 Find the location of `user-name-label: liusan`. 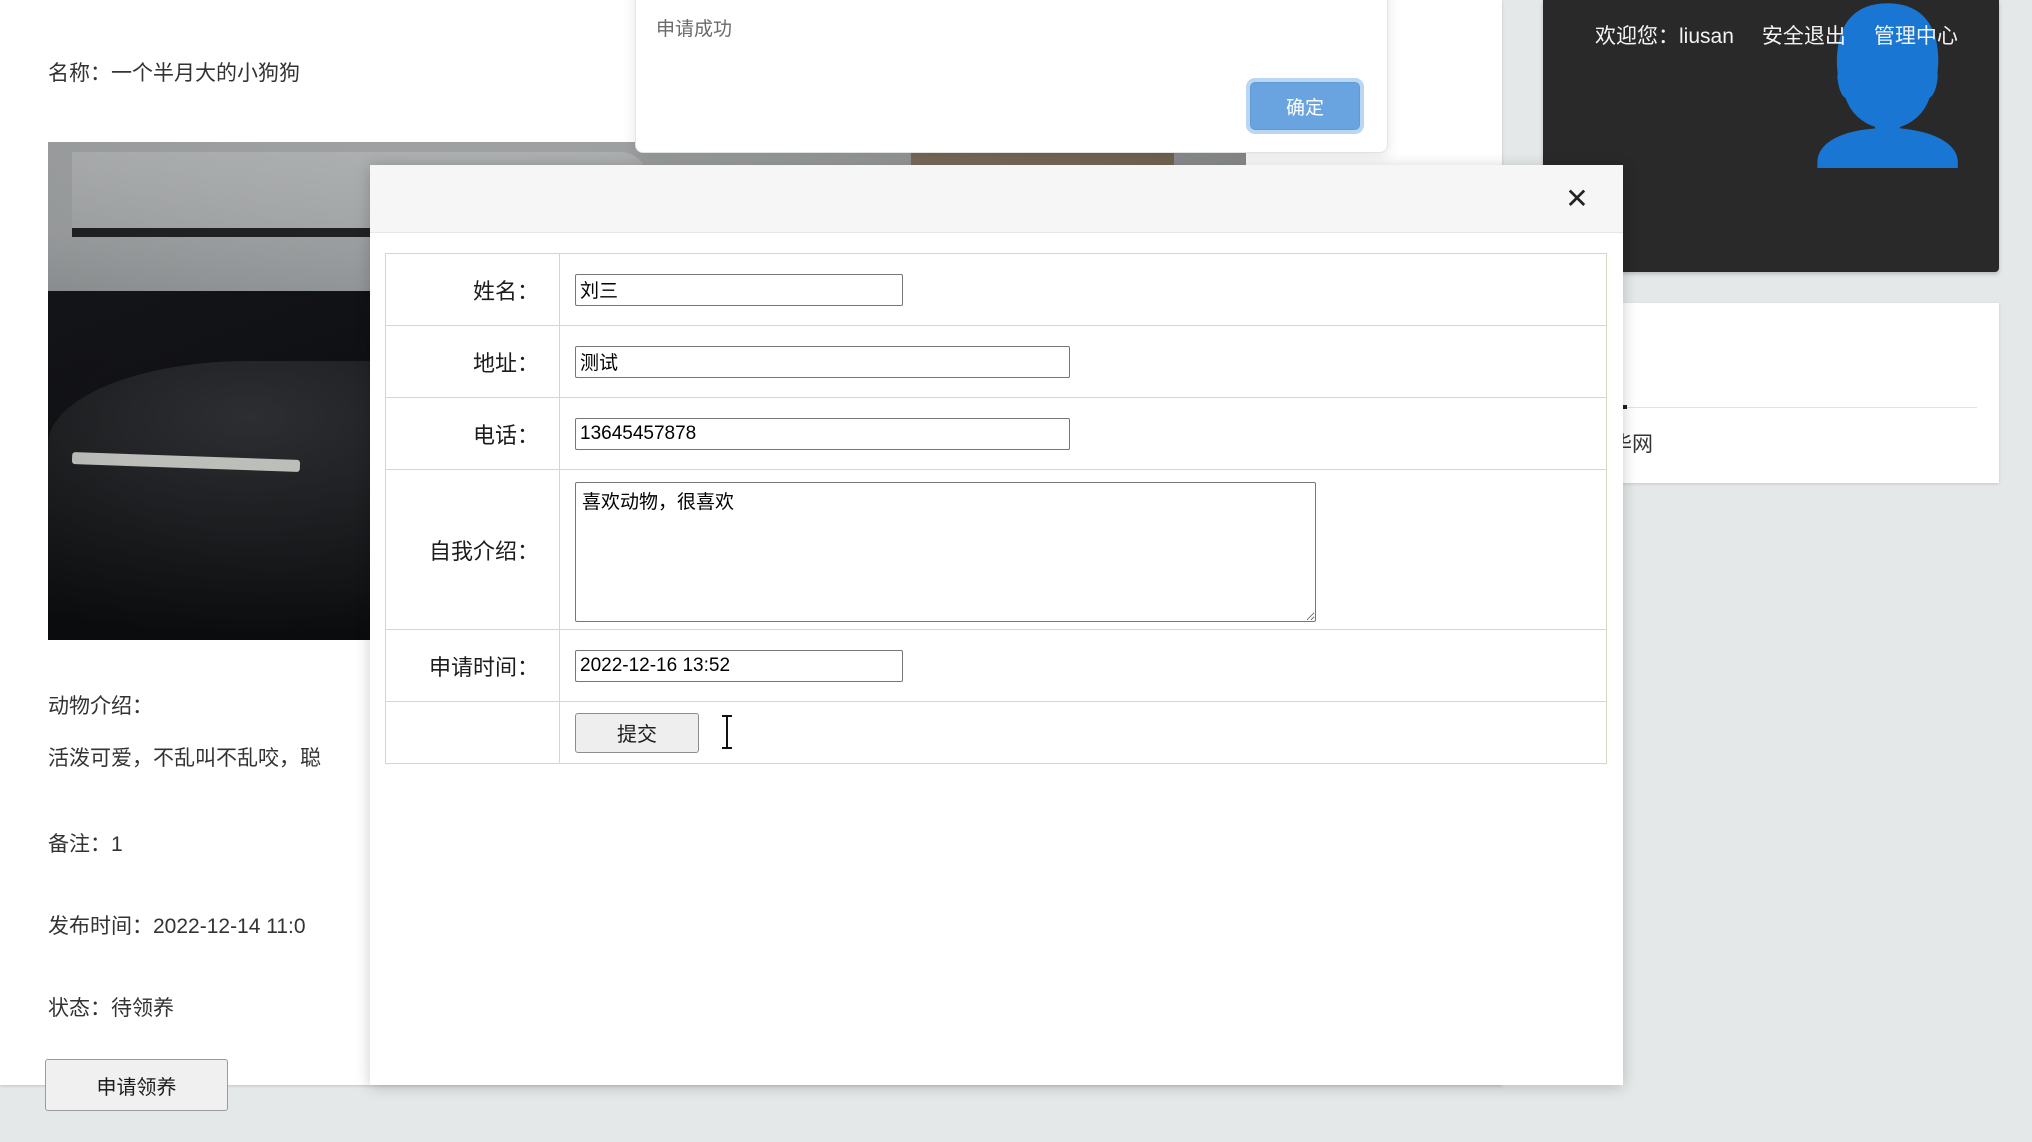

user-name-label: liusan is located at coordinates (1706, 36).